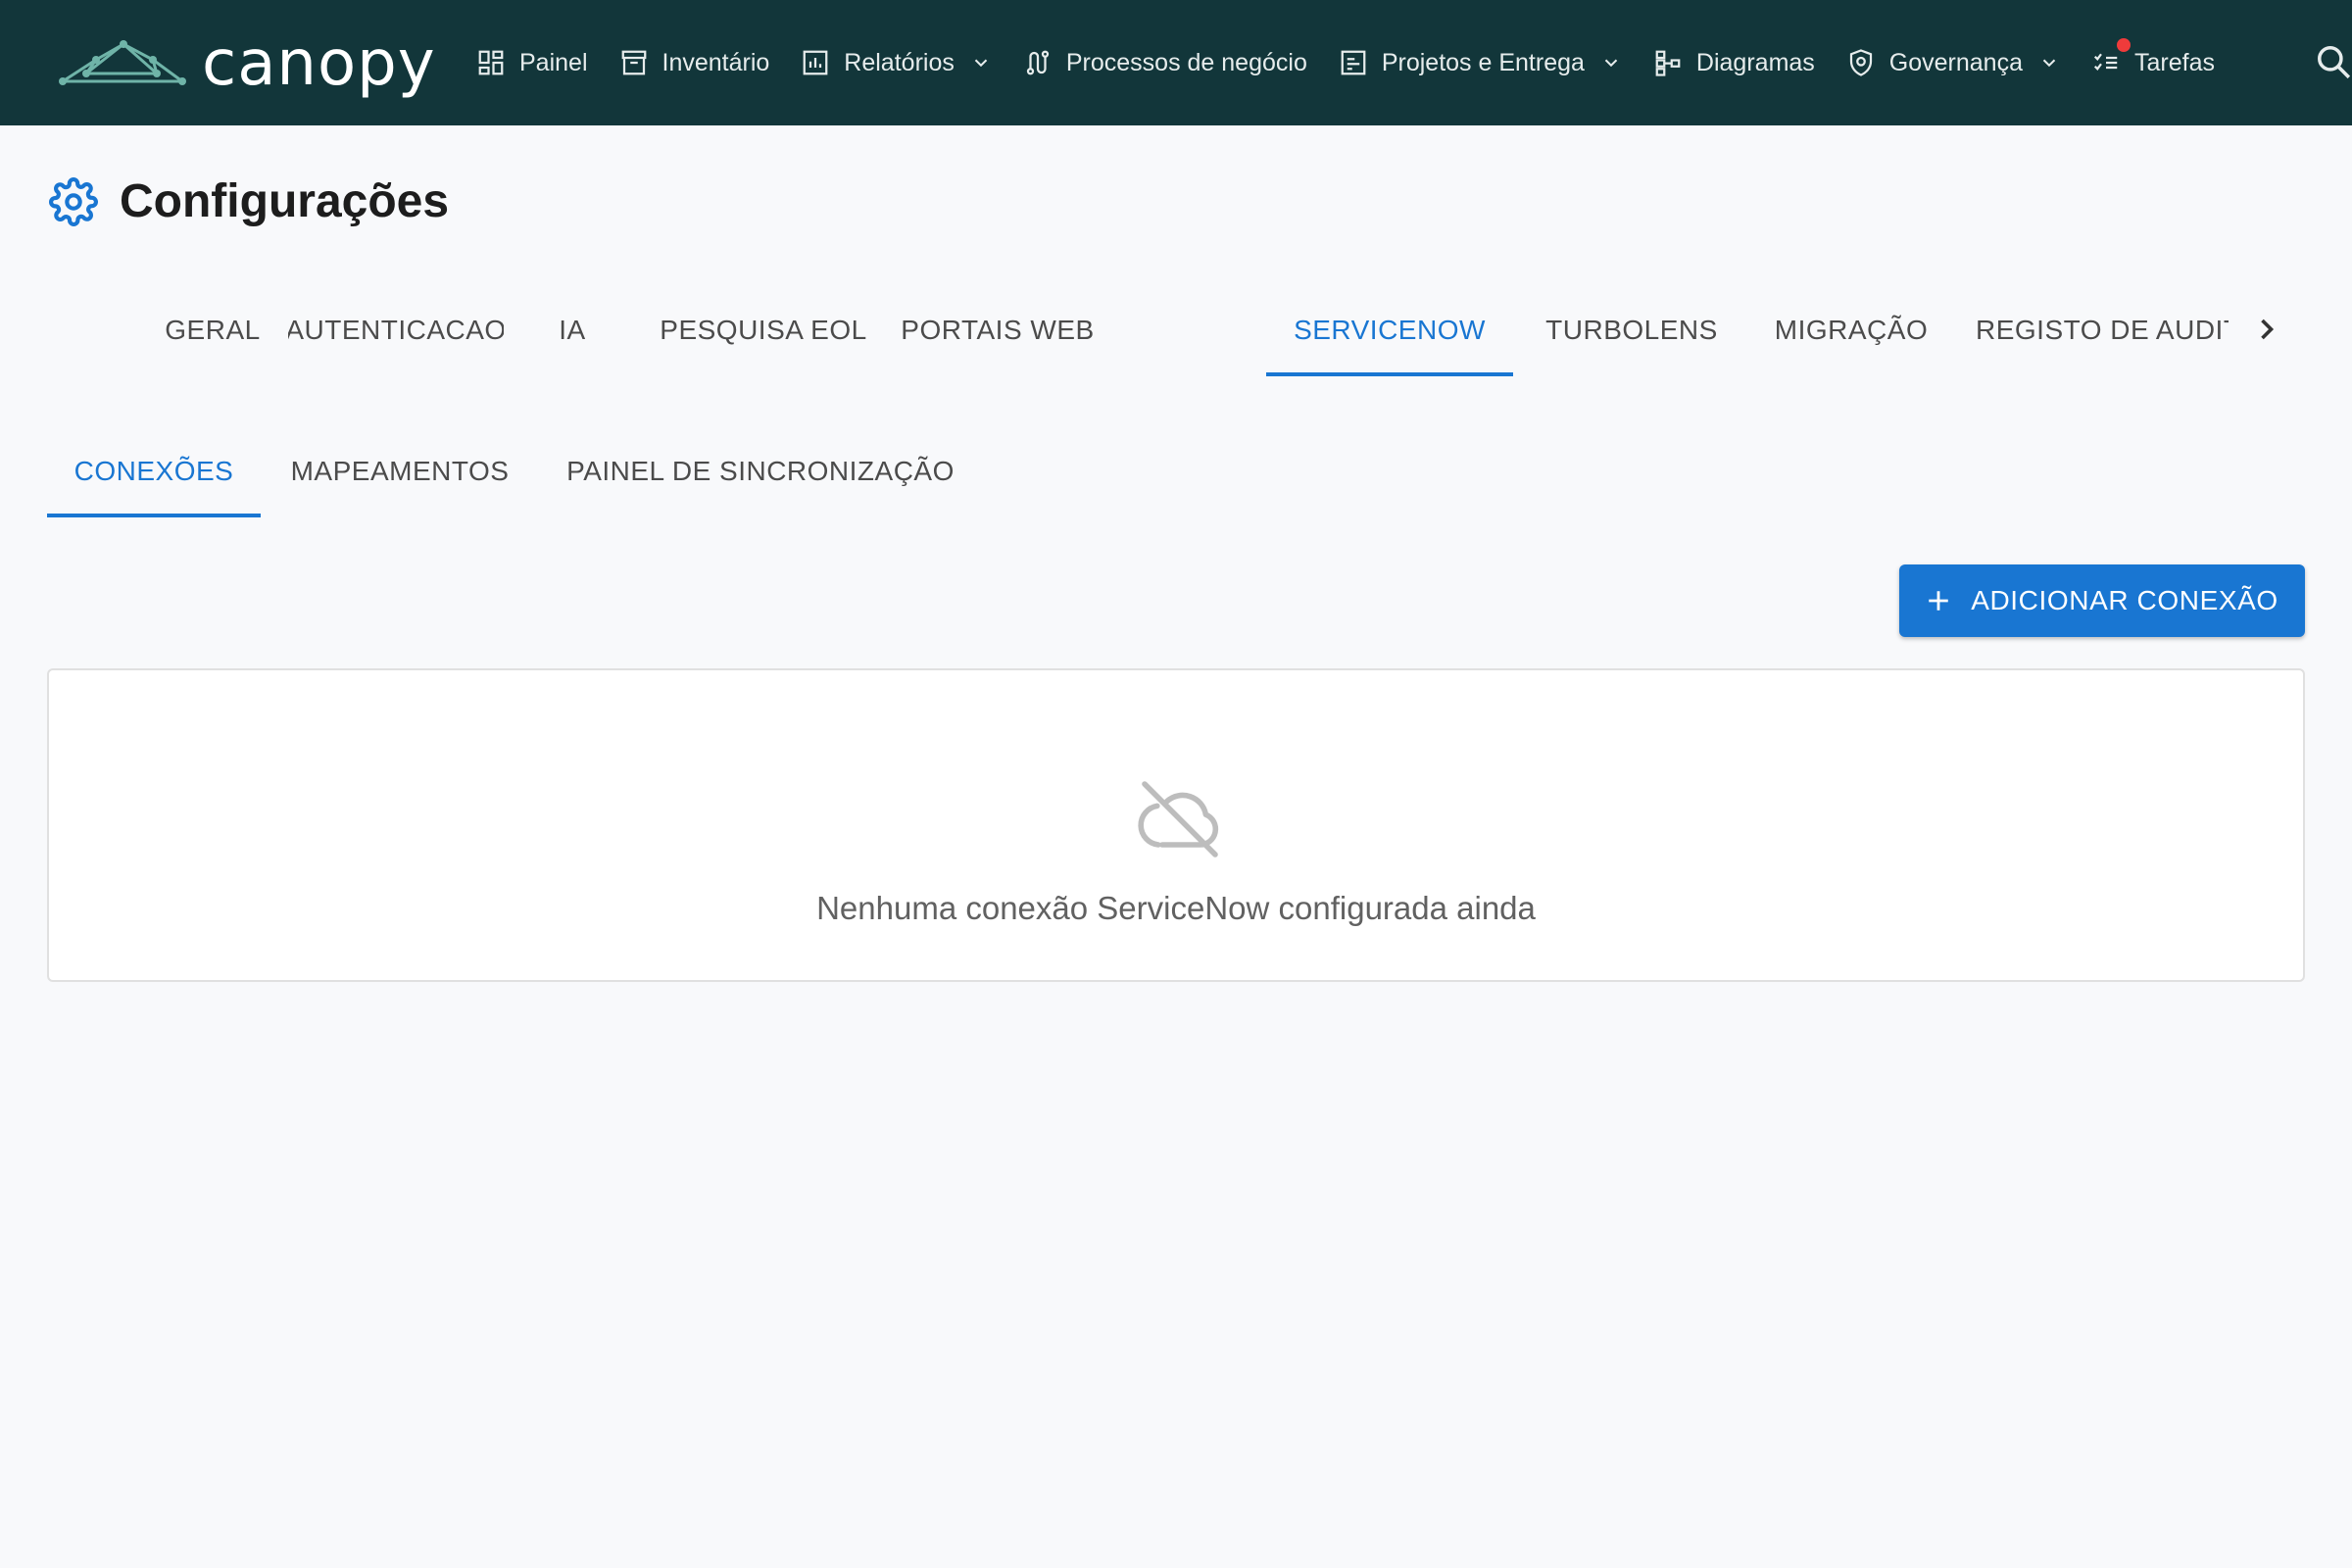 This screenshot has width=2352, height=1568. What do you see at coordinates (1389, 330) in the screenshot?
I see `tab-servicenow: SERVICENOW` at bounding box center [1389, 330].